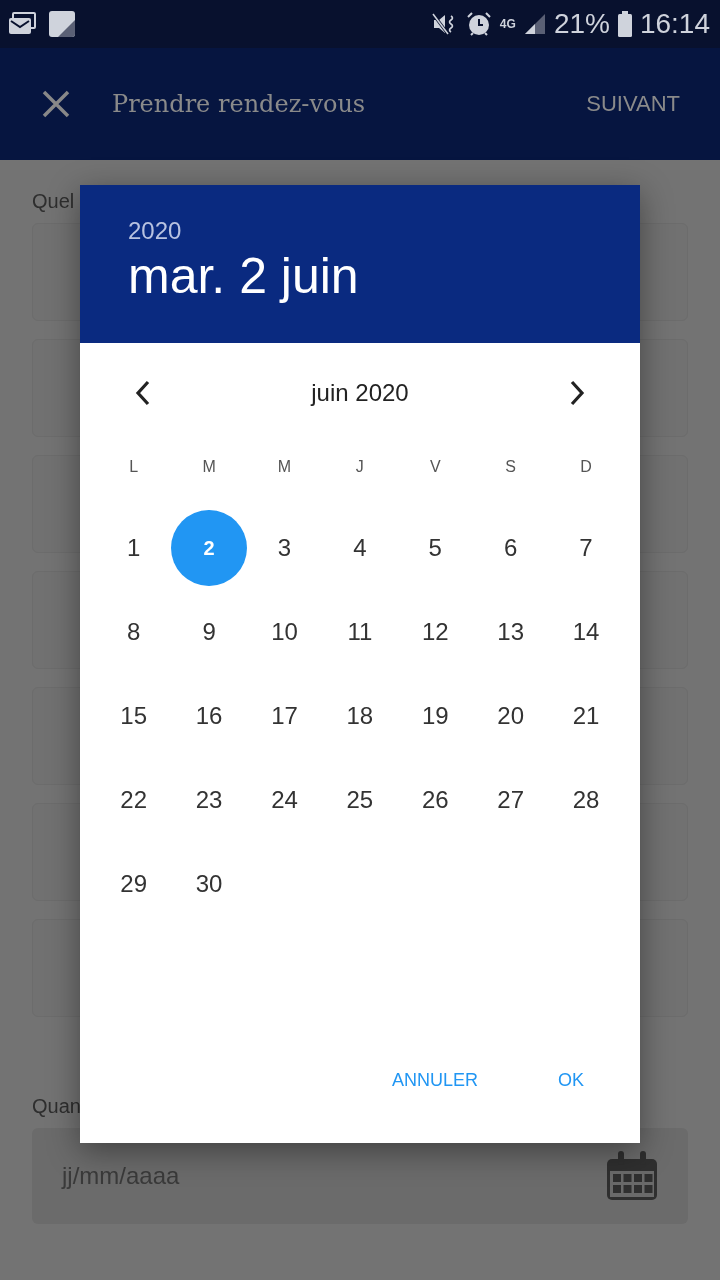 The width and height of the screenshot is (720, 1280). Describe the element at coordinates (244, 276) in the screenshot. I see `selected-date: mar. 2 juin` at that location.